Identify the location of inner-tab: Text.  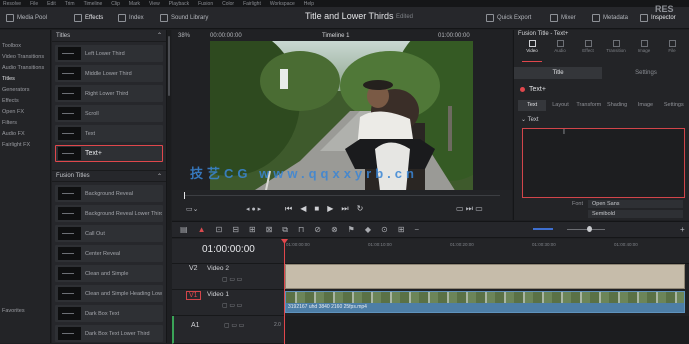
(532, 105).